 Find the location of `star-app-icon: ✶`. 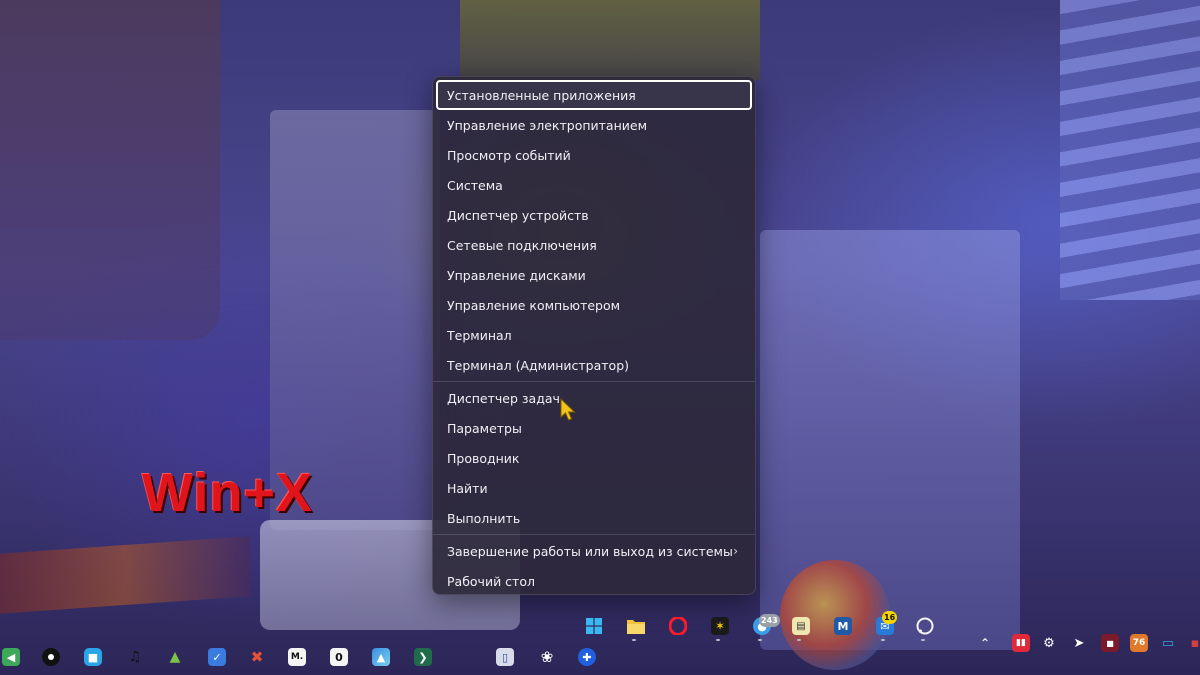

star-app-icon: ✶ is located at coordinates (720, 626).